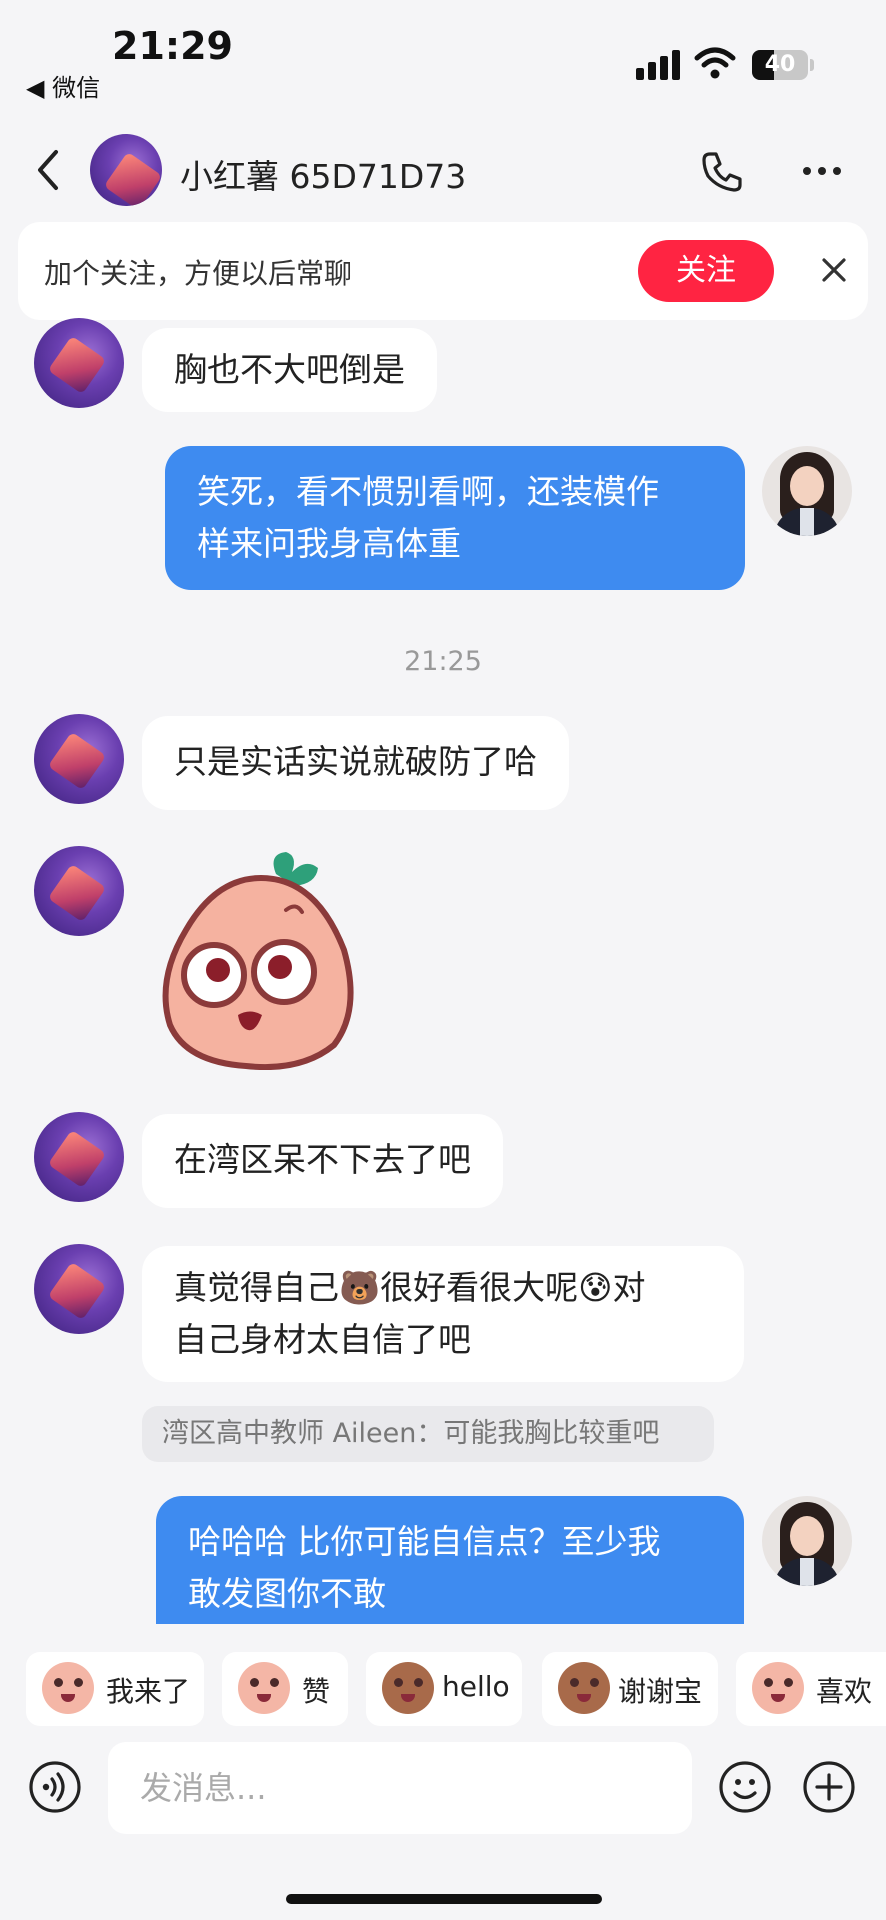  What do you see at coordinates (316, 1691) in the screenshot?
I see `quick-reply-label: 赞` at bounding box center [316, 1691].